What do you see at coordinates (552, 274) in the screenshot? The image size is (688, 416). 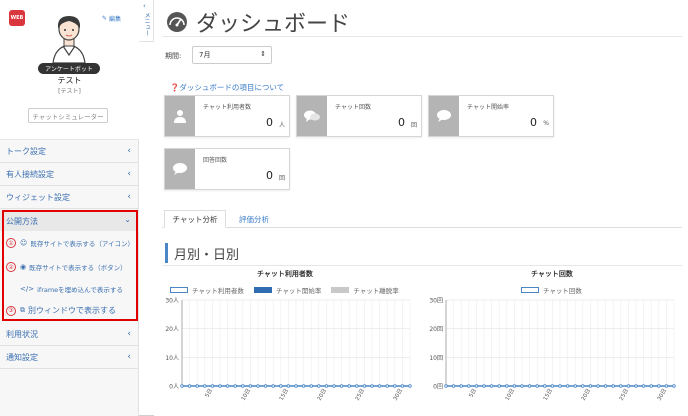 I see `chart-title: チャット回数` at bounding box center [552, 274].